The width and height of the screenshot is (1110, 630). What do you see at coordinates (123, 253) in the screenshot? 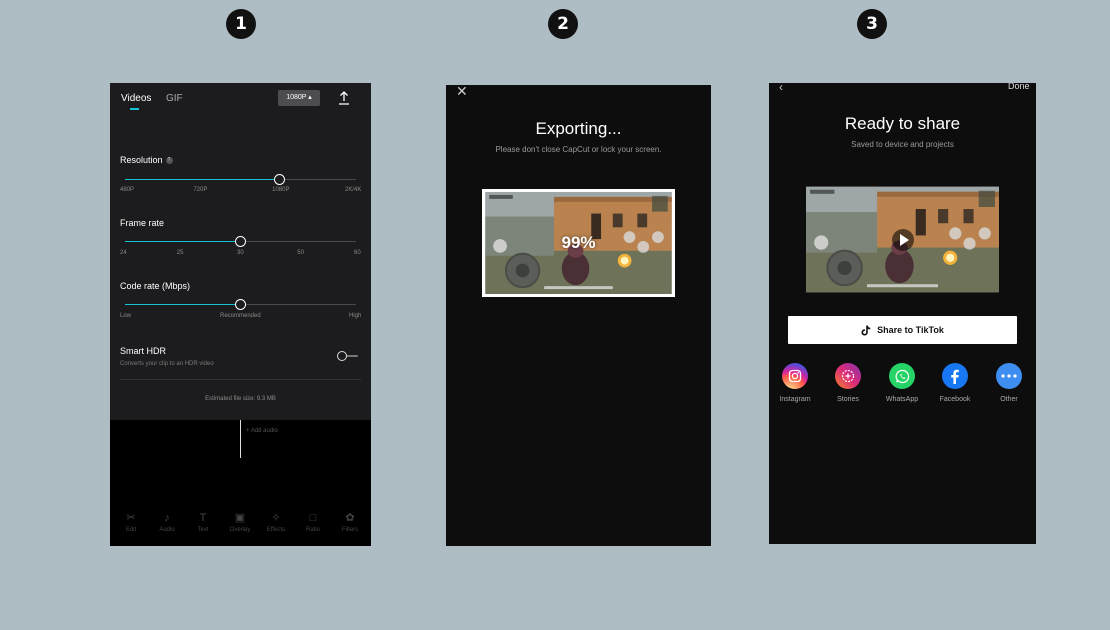
I see `tick-label: 24` at bounding box center [123, 253].